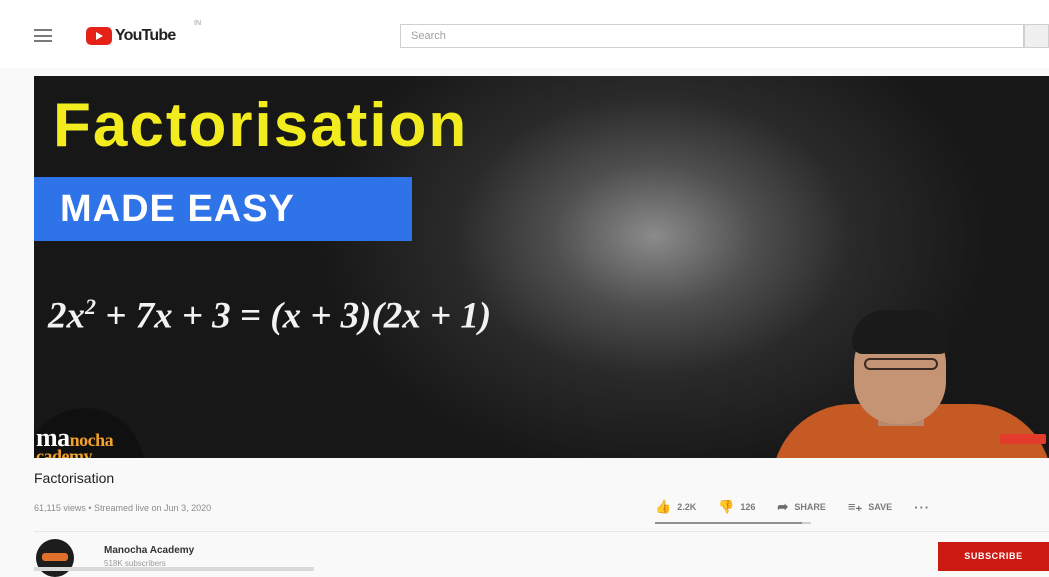 The width and height of the screenshot is (1049, 577). I want to click on channel-name: Manocha Academy, so click(149, 550).